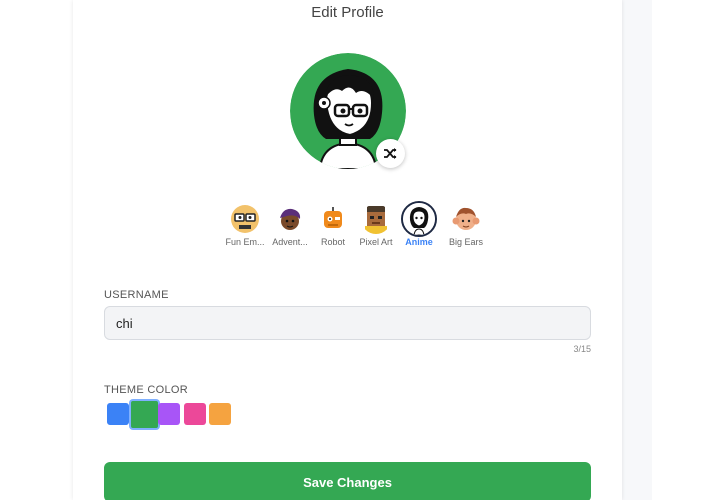 This screenshot has height=500, width=717. Describe the element at coordinates (333, 219) in the screenshot. I see `robot-avatar-icon` at that location.